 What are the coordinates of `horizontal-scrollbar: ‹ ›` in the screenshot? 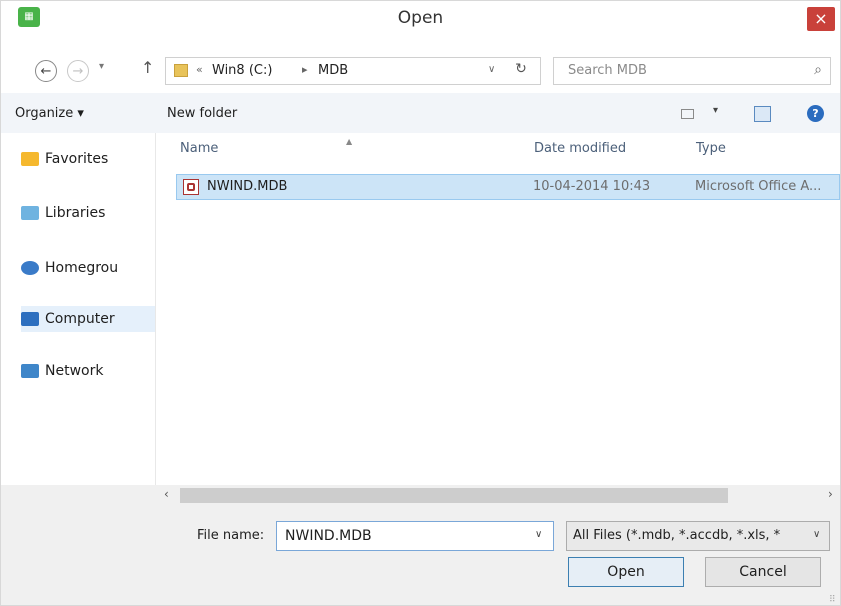 It's located at (498, 495).